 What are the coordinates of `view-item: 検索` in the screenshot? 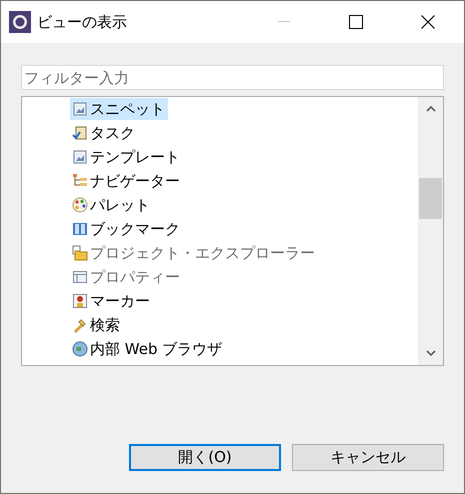 It's located at (96, 325).